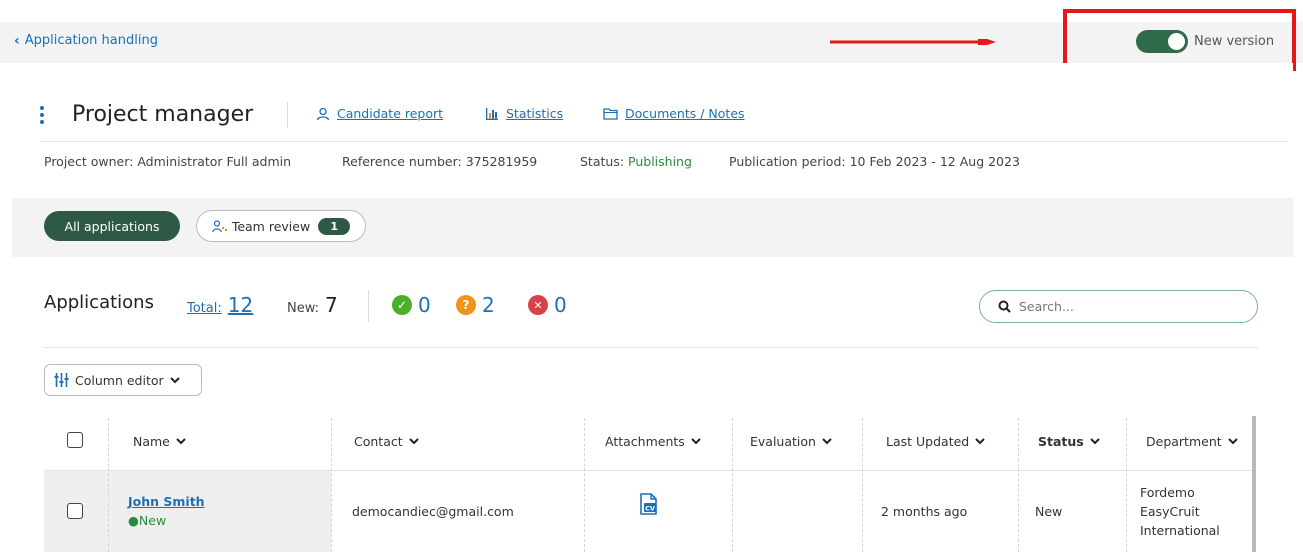  Describe the element at coordinates (924, 511) in the screenshot. I see `last-updated-value: 2 months ago` at that location.